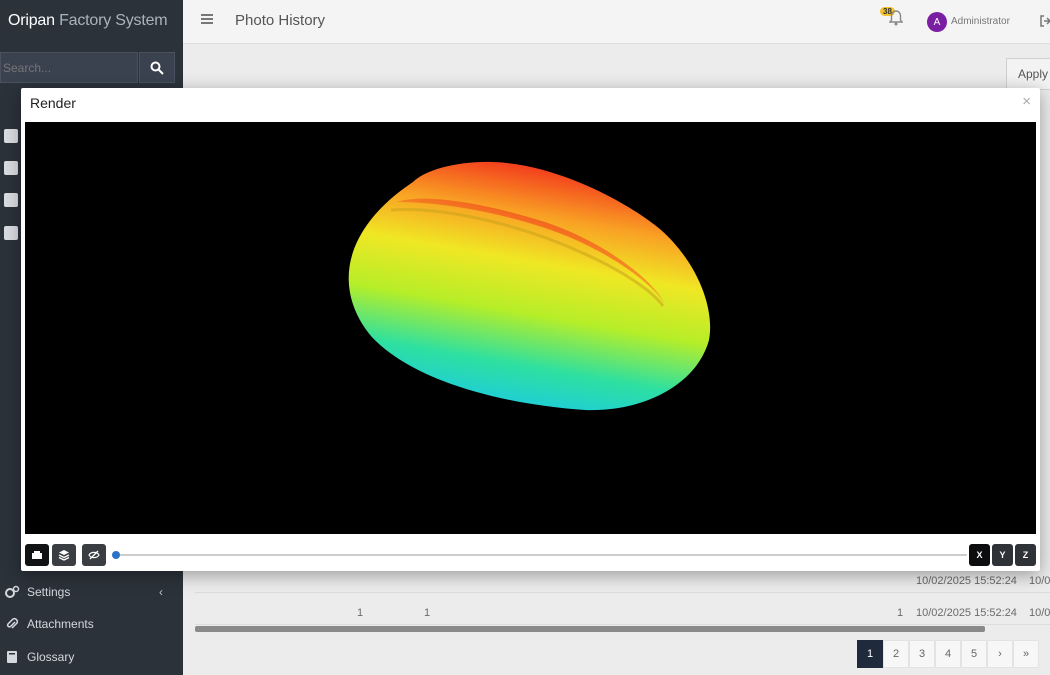 The height and width of the screenshot is (675, 1050). I want to click on render-3d-model, so click(529, 286).